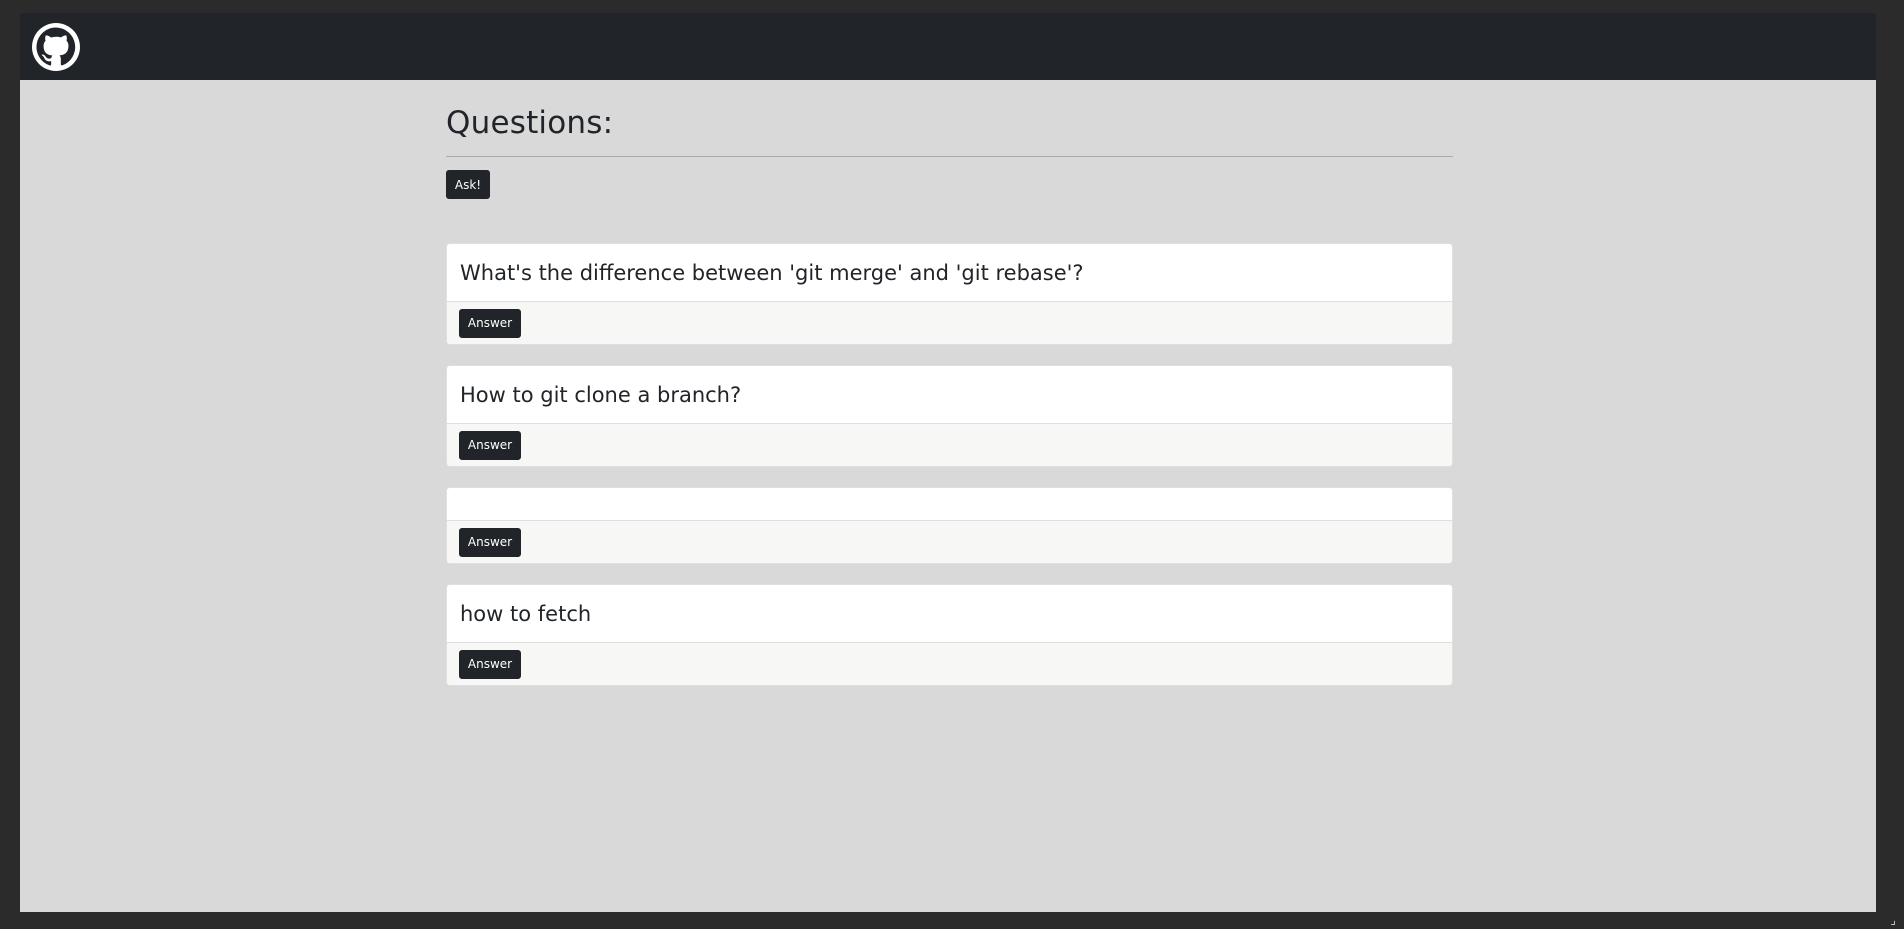  Describe the element at coordinates (1893, 920) in the screenshot. I see `resize-grip-icon: ⌟` at that location.